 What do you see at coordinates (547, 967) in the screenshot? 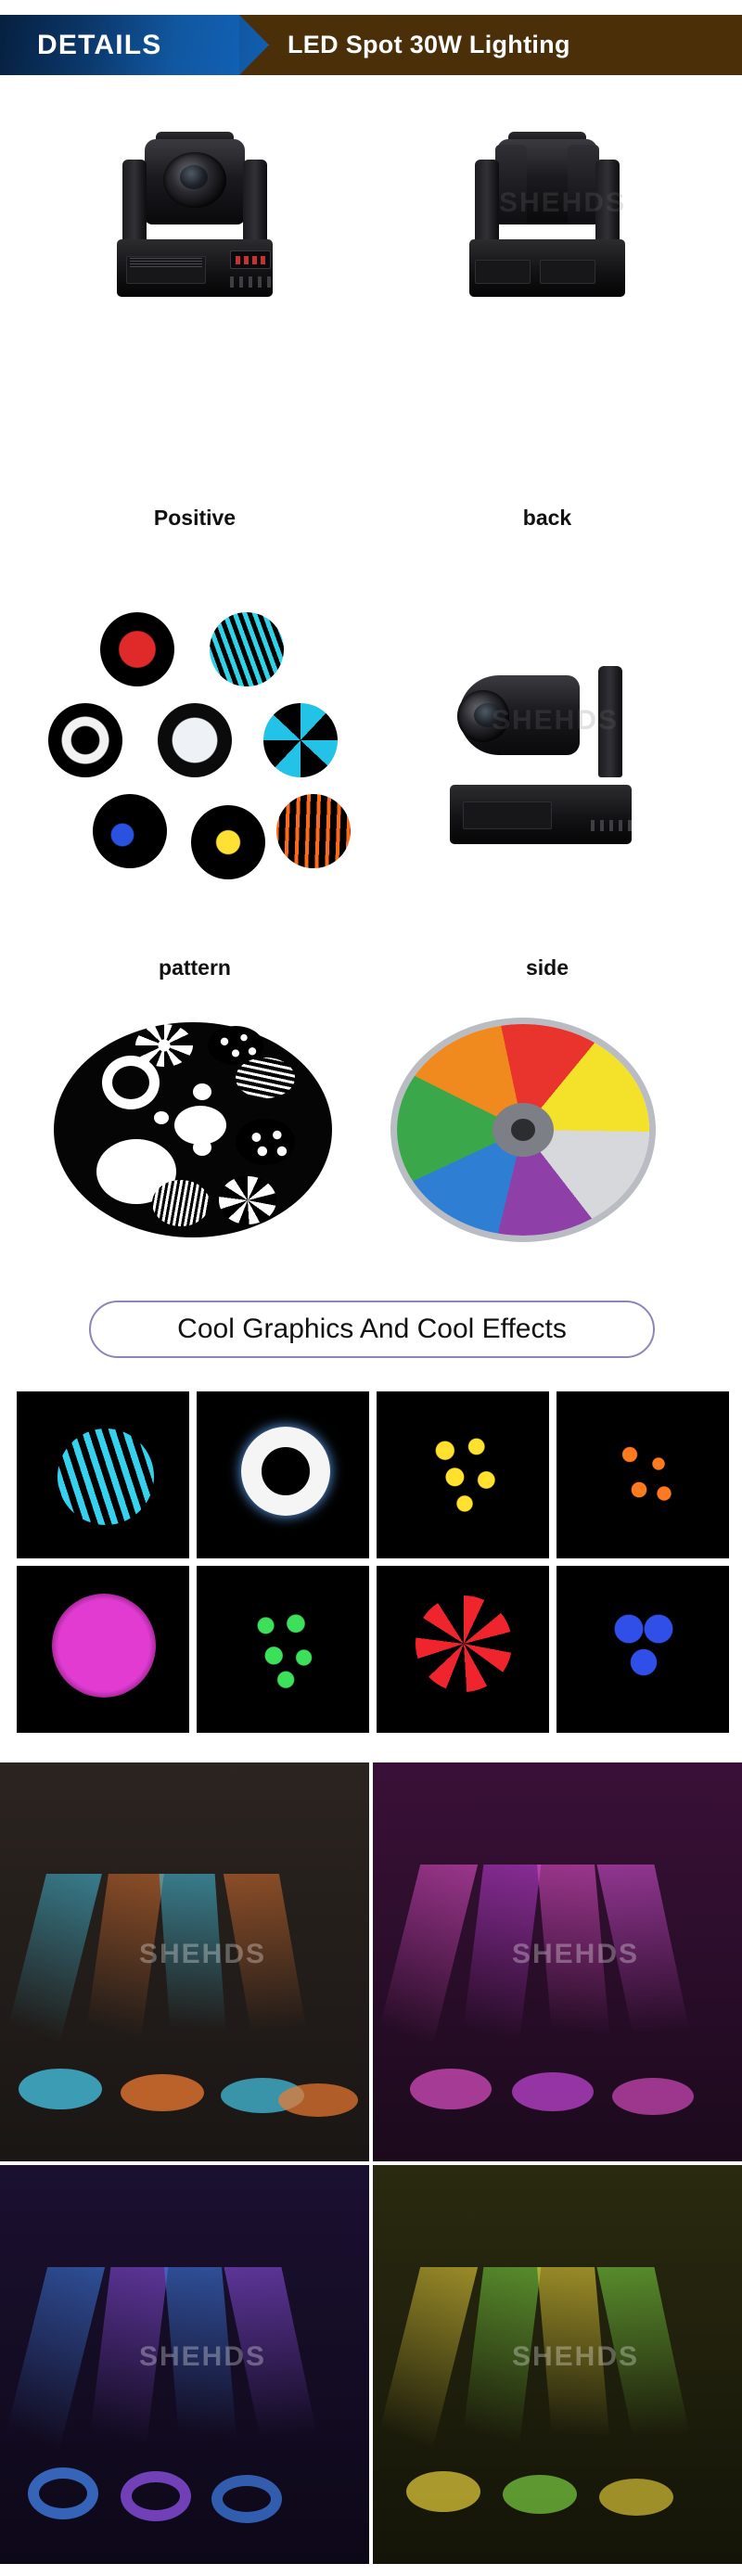
I see `caption-side: side` at bounding box center [547, 967].